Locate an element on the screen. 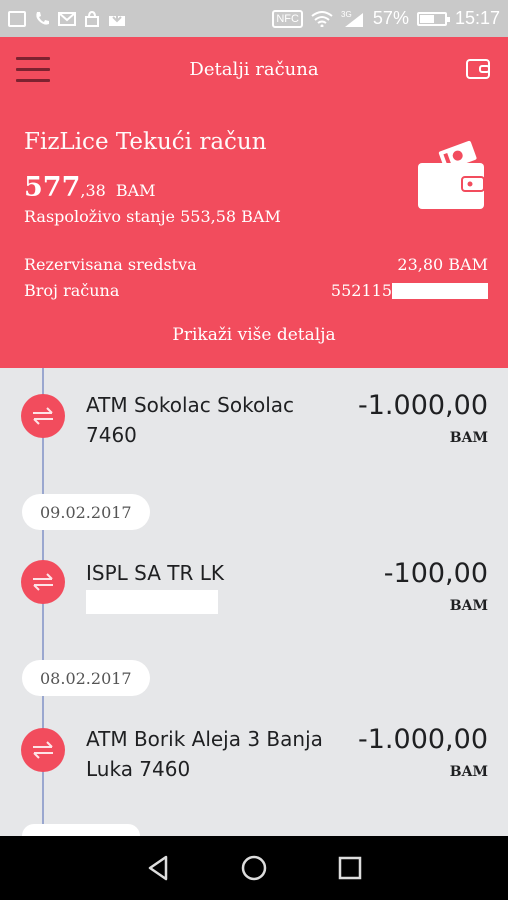  recents-icon is located at coordinates (350, 868).